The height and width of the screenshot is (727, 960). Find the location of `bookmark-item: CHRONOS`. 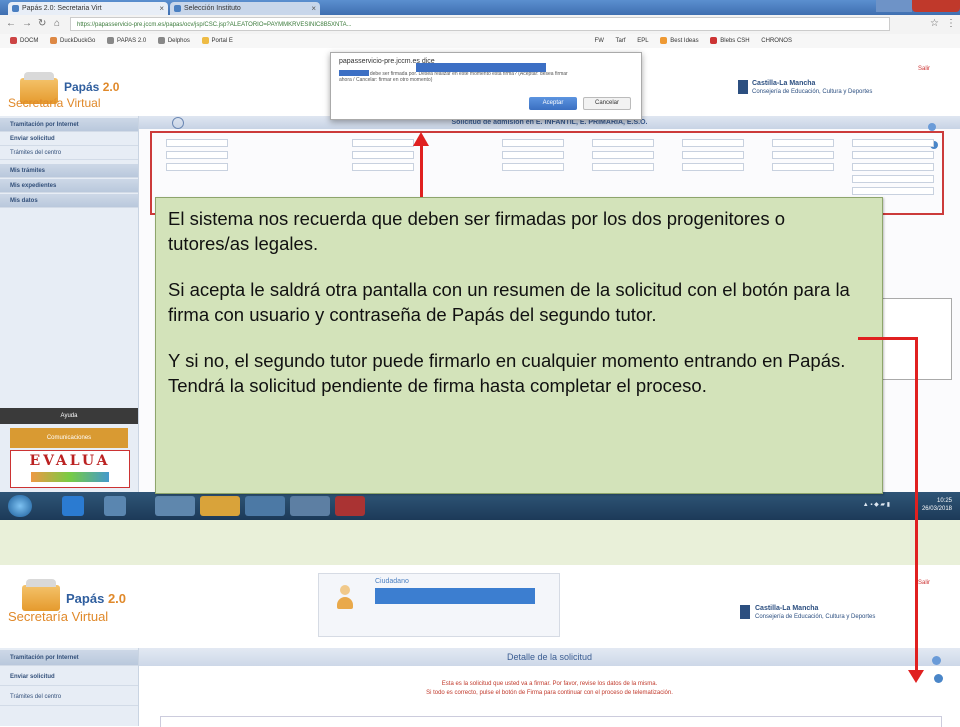

bookmark-item: CHRONOS is located at coordinates (776, 41).